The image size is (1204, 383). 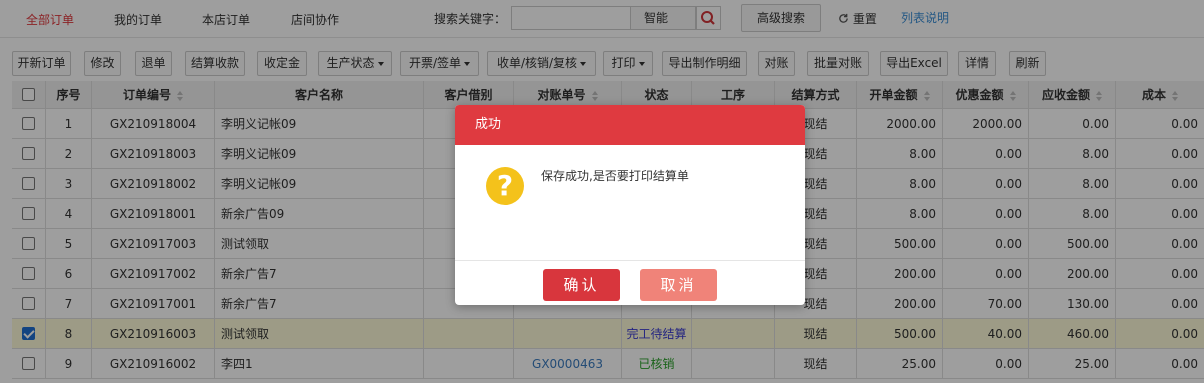 What do you see at coordinates (630, 282) in the screenshot?
I see `dialog-footer: 确认 取消` at bounding box center [630, 282].